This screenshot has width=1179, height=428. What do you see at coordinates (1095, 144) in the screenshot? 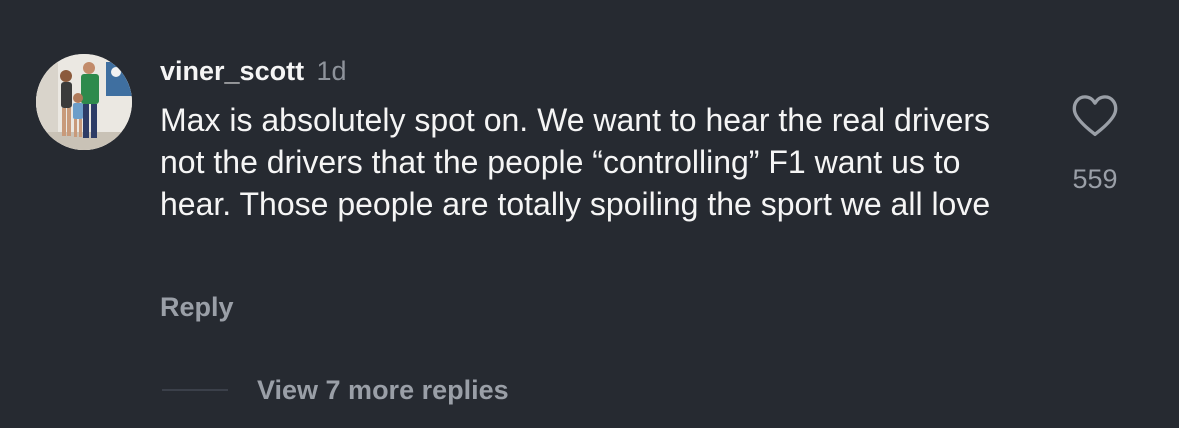
I see `like-area: 559` at bounding box center [1095, 144].